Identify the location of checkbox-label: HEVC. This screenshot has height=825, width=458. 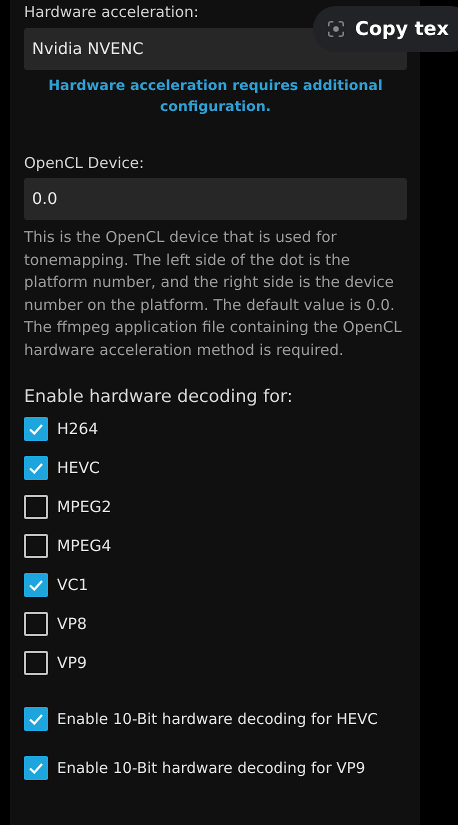
(78, 468).